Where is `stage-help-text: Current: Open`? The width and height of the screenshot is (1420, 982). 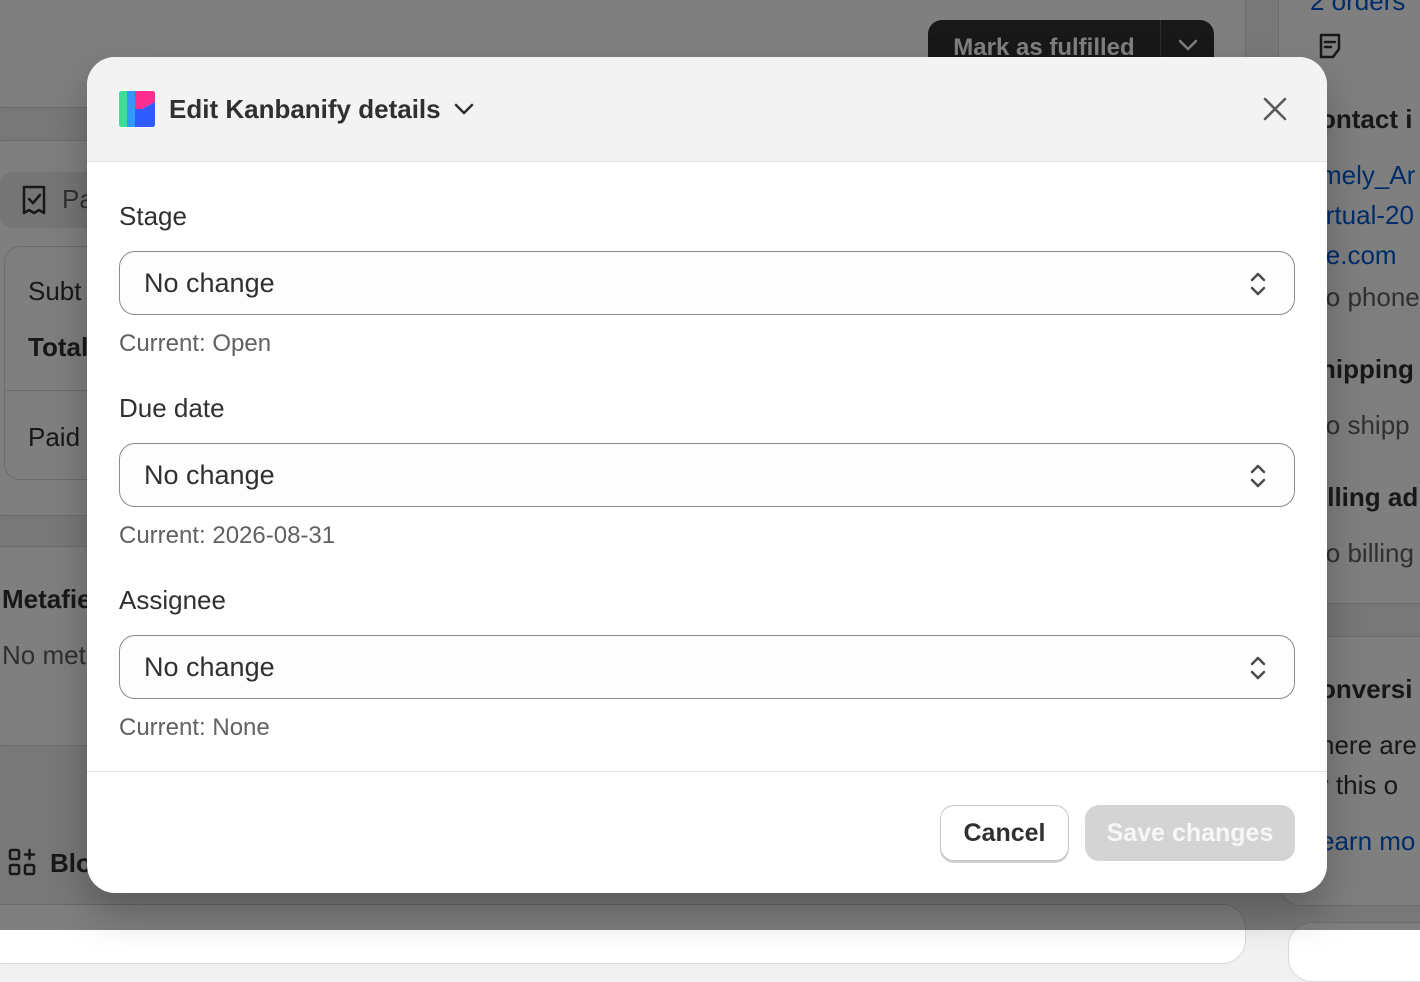 stage-help-text: Current: Open is located at coordinates (195, 343).